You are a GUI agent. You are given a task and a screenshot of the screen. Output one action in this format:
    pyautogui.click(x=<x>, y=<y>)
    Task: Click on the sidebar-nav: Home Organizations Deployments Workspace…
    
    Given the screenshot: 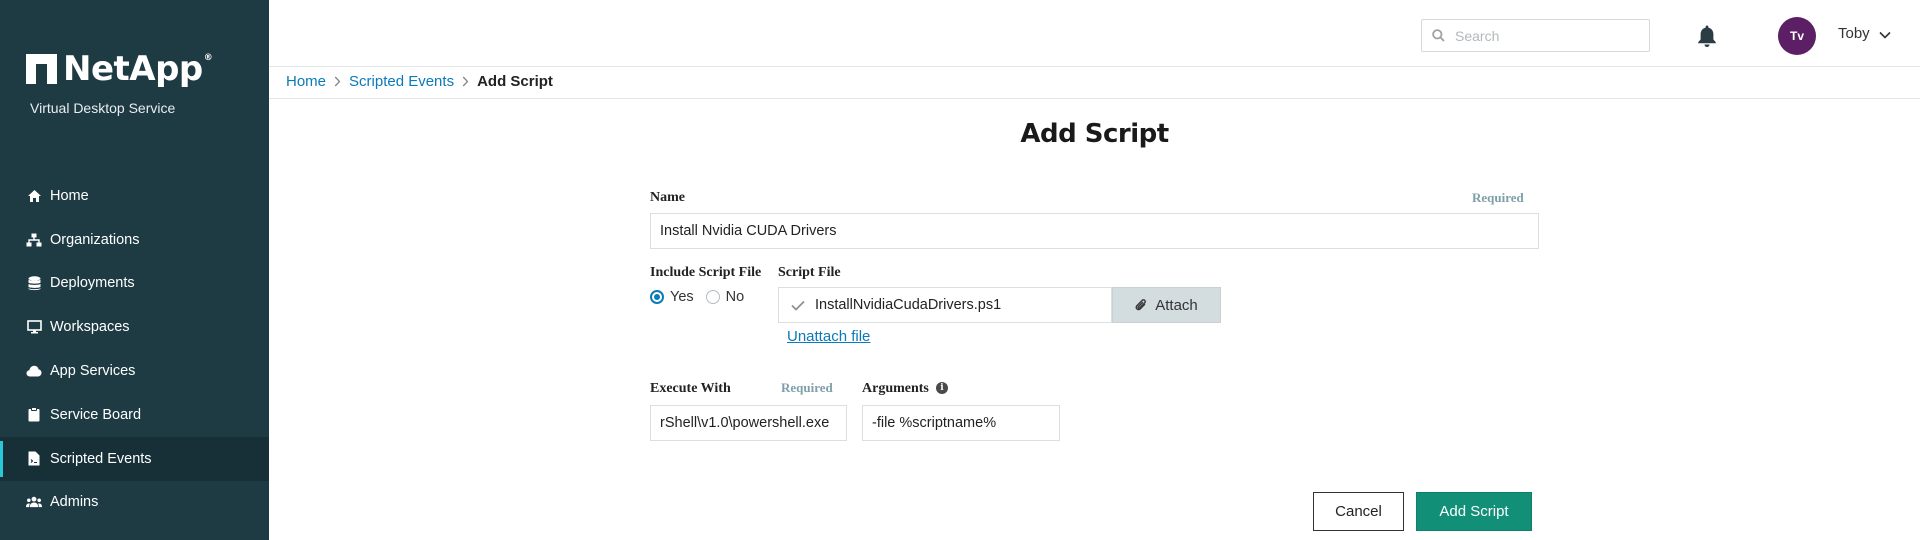 What is the action you would take?
    pyautogui.click(x=134, y=349)
    